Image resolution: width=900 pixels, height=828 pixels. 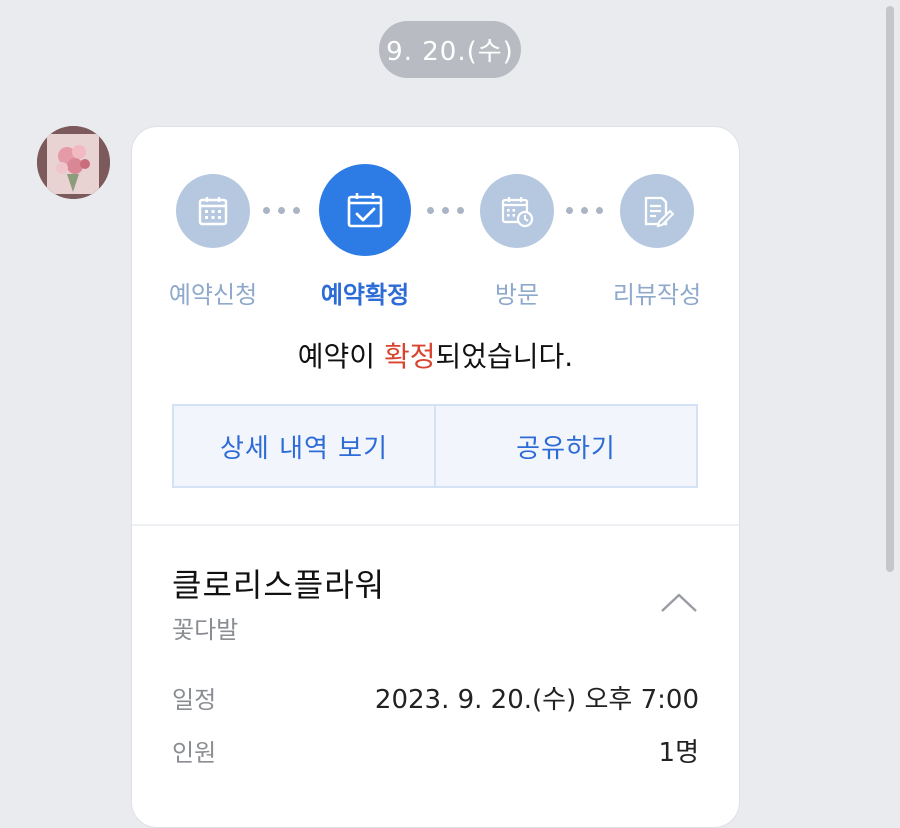 What do you see at coordinates (194, 753) in the screenshot?
I see `party-size-label: 인원` at bounding box center [194, 753].